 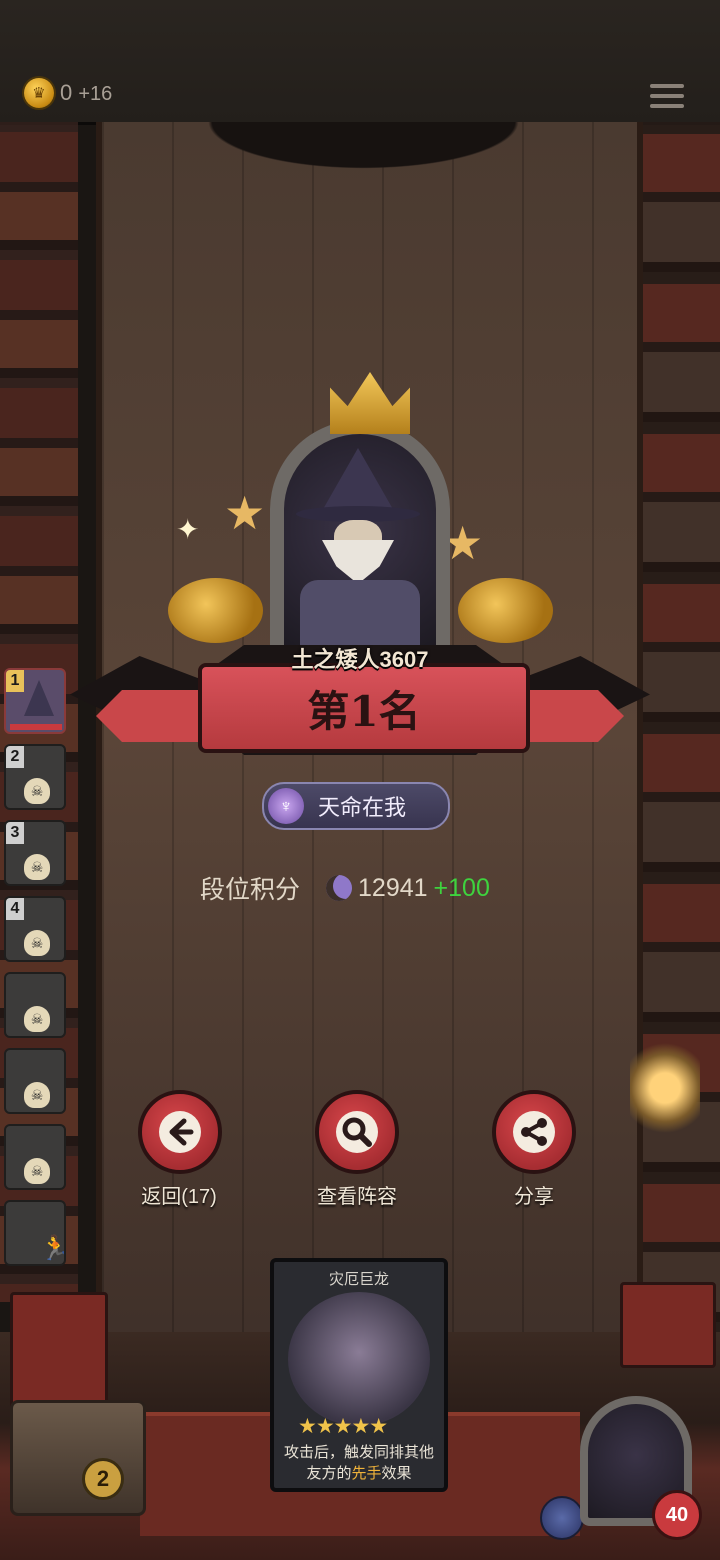 I want to click on view-lineup-button, so click(x=357, y=1132).